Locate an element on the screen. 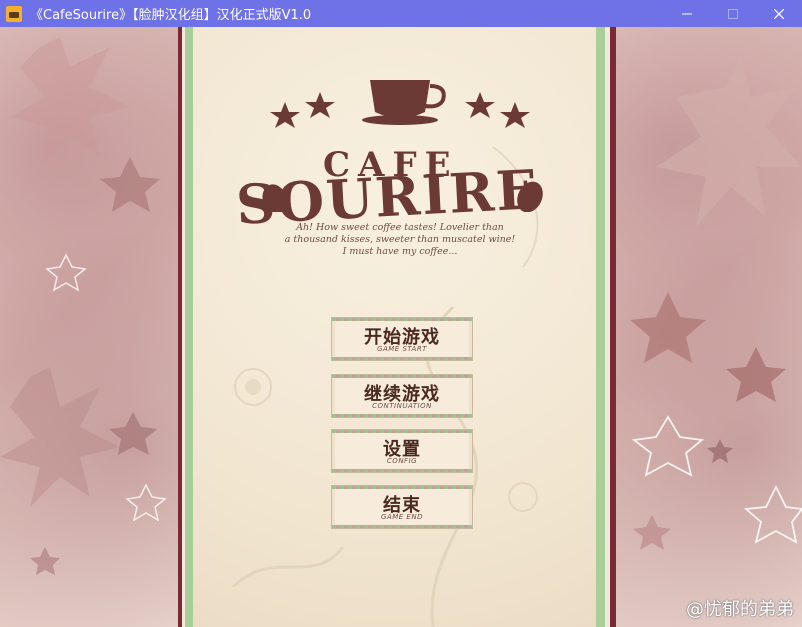  maximize-icon is located at coordinates (733, 13).